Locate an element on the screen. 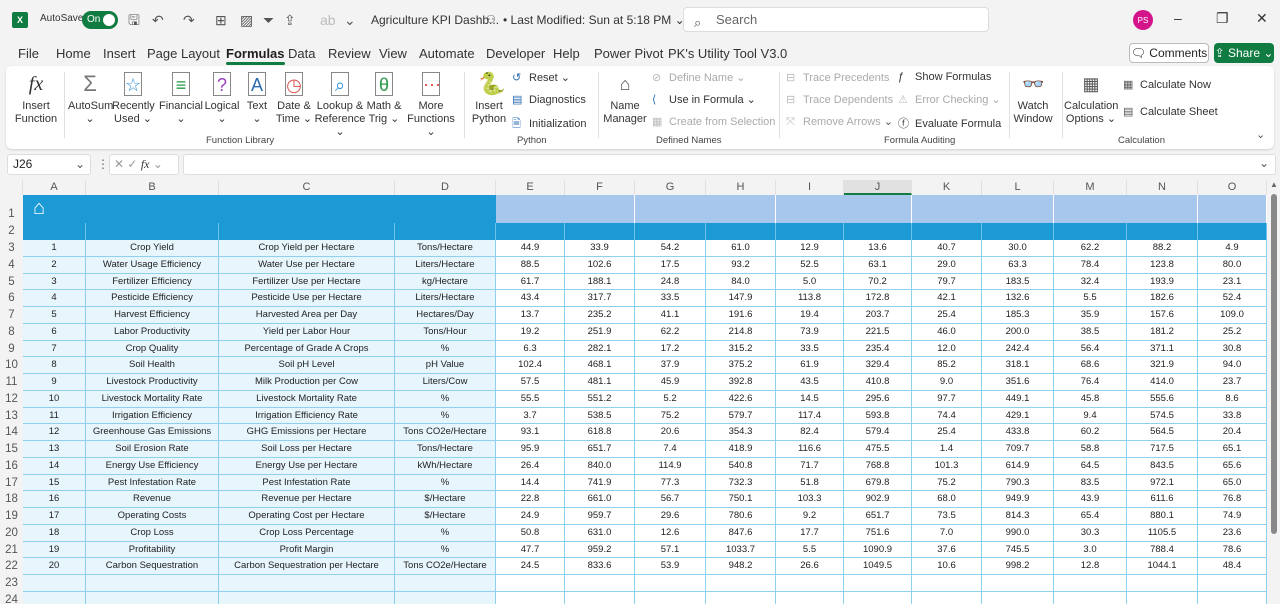 This screenshot has height=604, width=1280. value-cell: 93.2 is located at coordinates (741, 265).